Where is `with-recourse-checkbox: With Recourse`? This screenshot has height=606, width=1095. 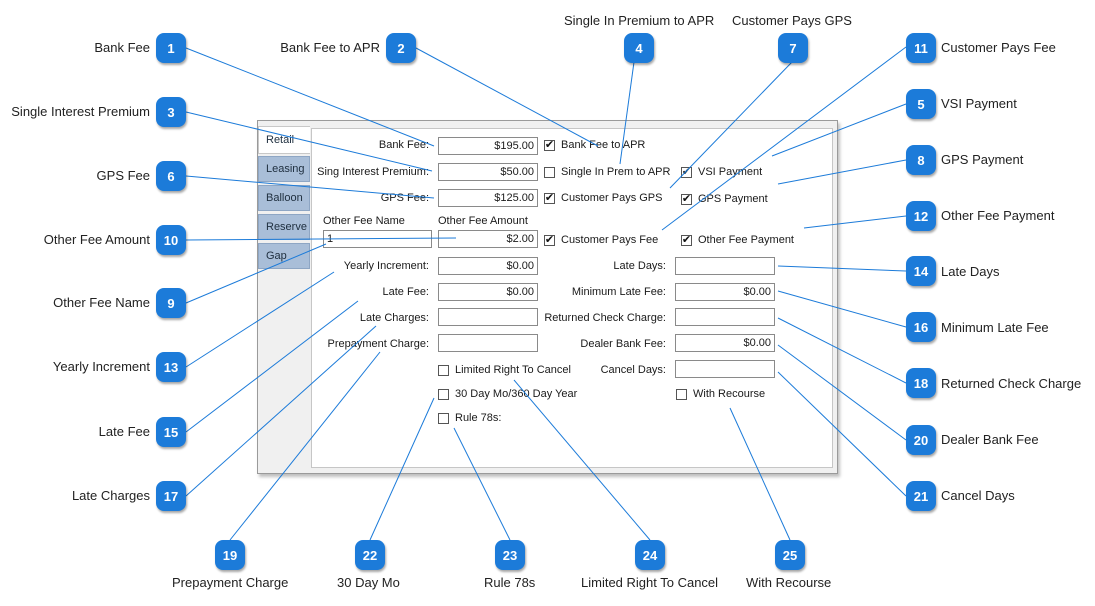
with-recourse-checkbox: With Recourse is located at coordinates (720, 394).